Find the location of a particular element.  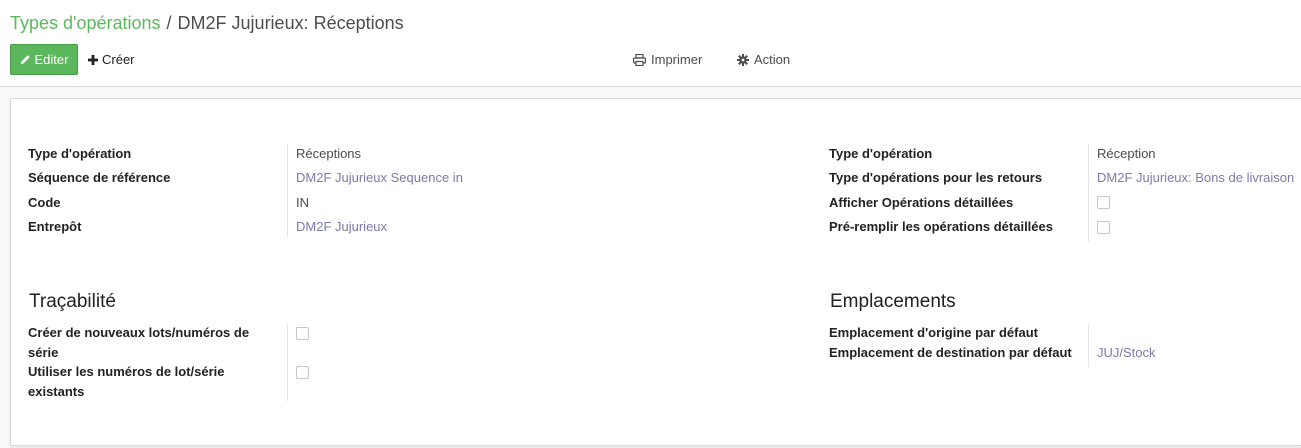

plus-icon is located at coordinates (93, 59).